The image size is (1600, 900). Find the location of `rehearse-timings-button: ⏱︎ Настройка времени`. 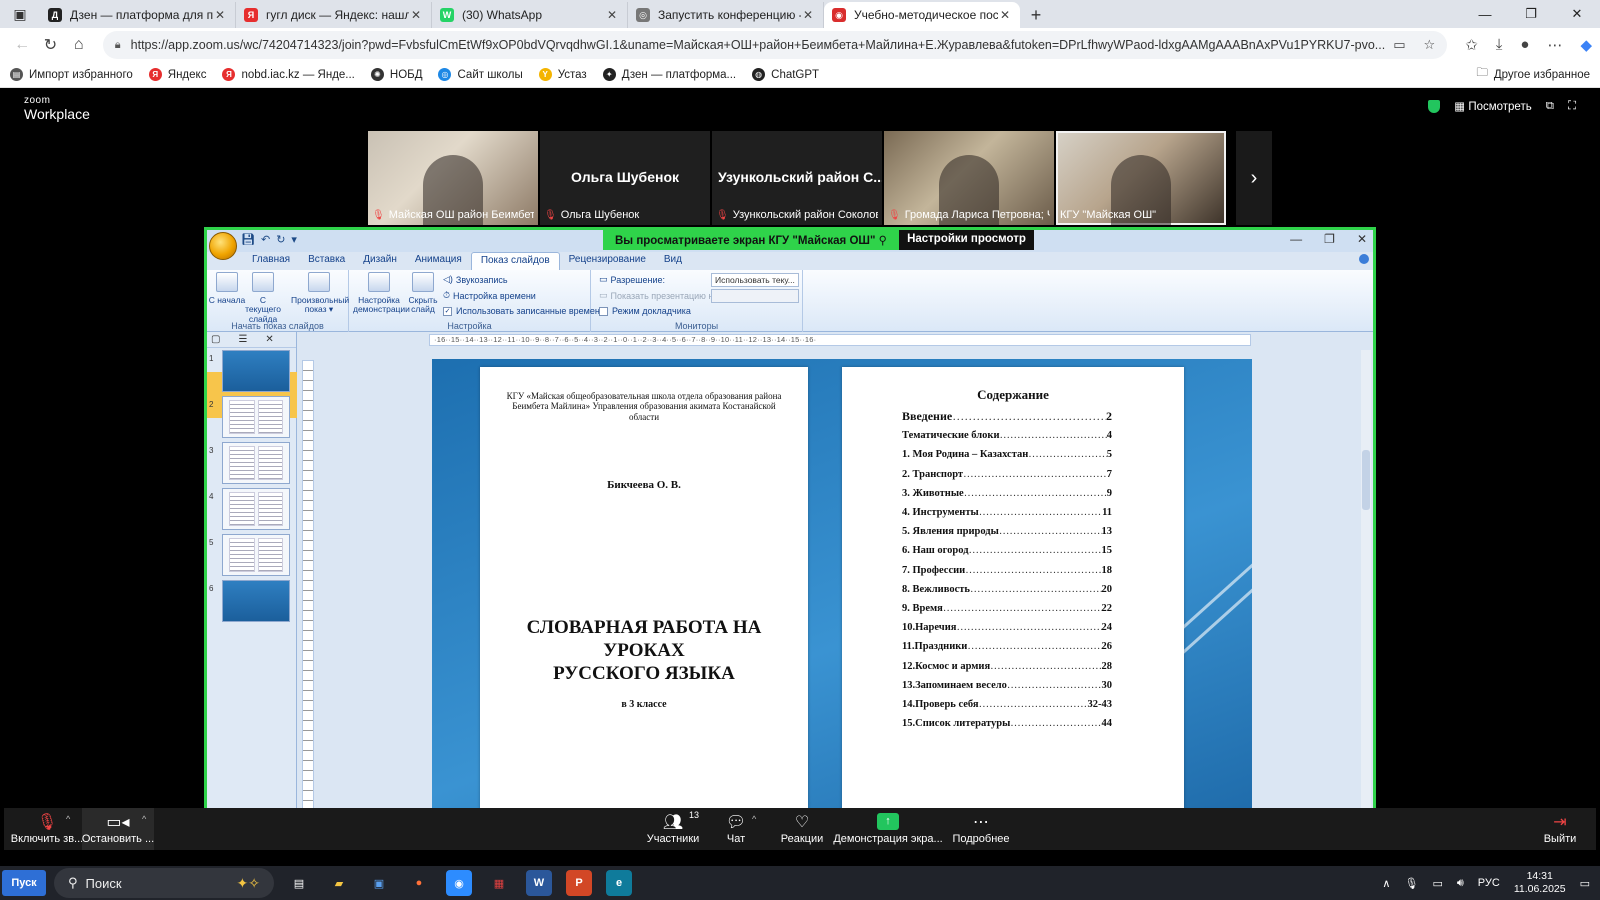

rehearse-timings-button: ⏱︎ Настройка времени is located at coordinates (489, 295).